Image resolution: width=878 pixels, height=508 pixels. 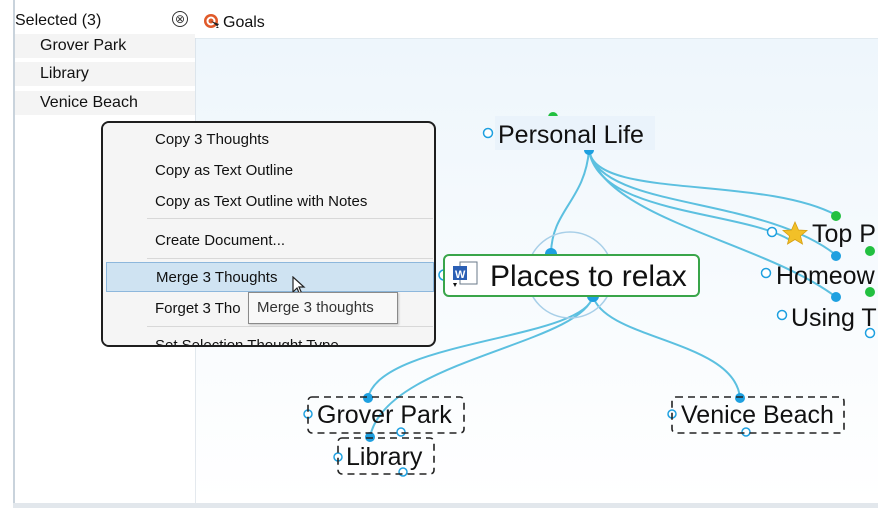 I want to click on selected-item-library: Library, so click(x=105, y=74).